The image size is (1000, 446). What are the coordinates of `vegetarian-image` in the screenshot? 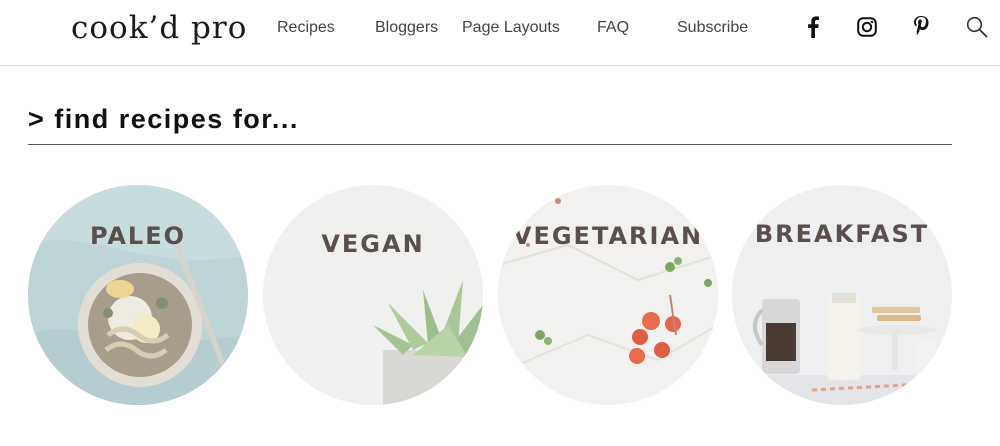 It's located at (608, 295).